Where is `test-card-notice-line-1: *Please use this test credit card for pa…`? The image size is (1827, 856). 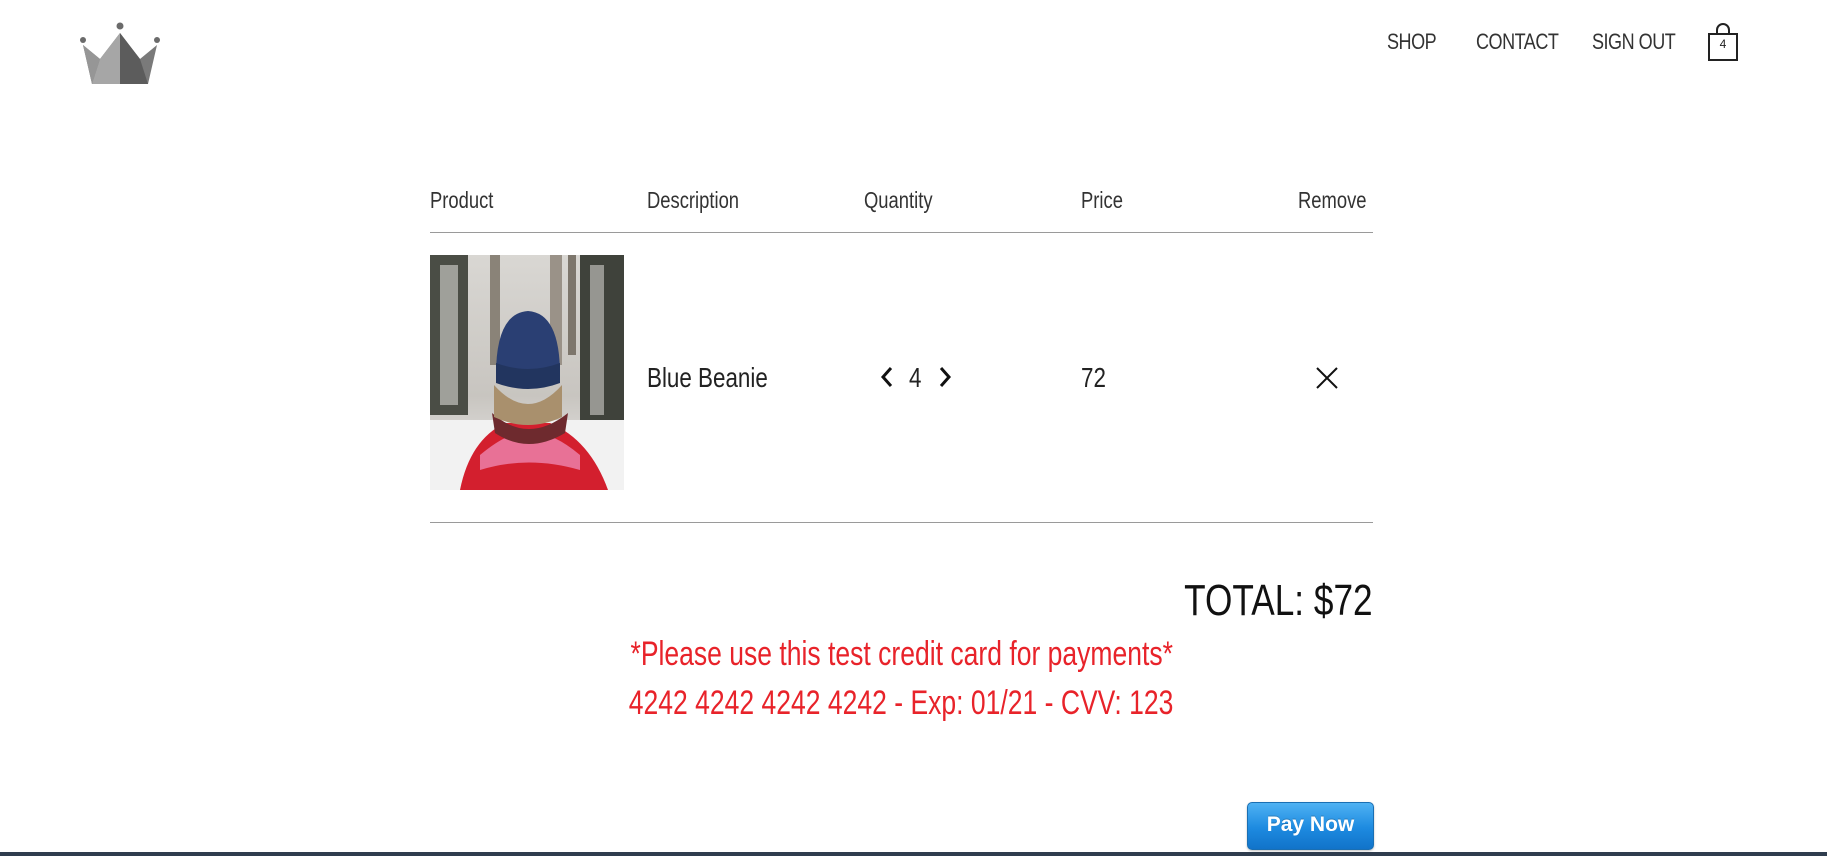 test-card-notice-line-1: *Please use this test credit card for pa… is located at coordinates (901, 654).